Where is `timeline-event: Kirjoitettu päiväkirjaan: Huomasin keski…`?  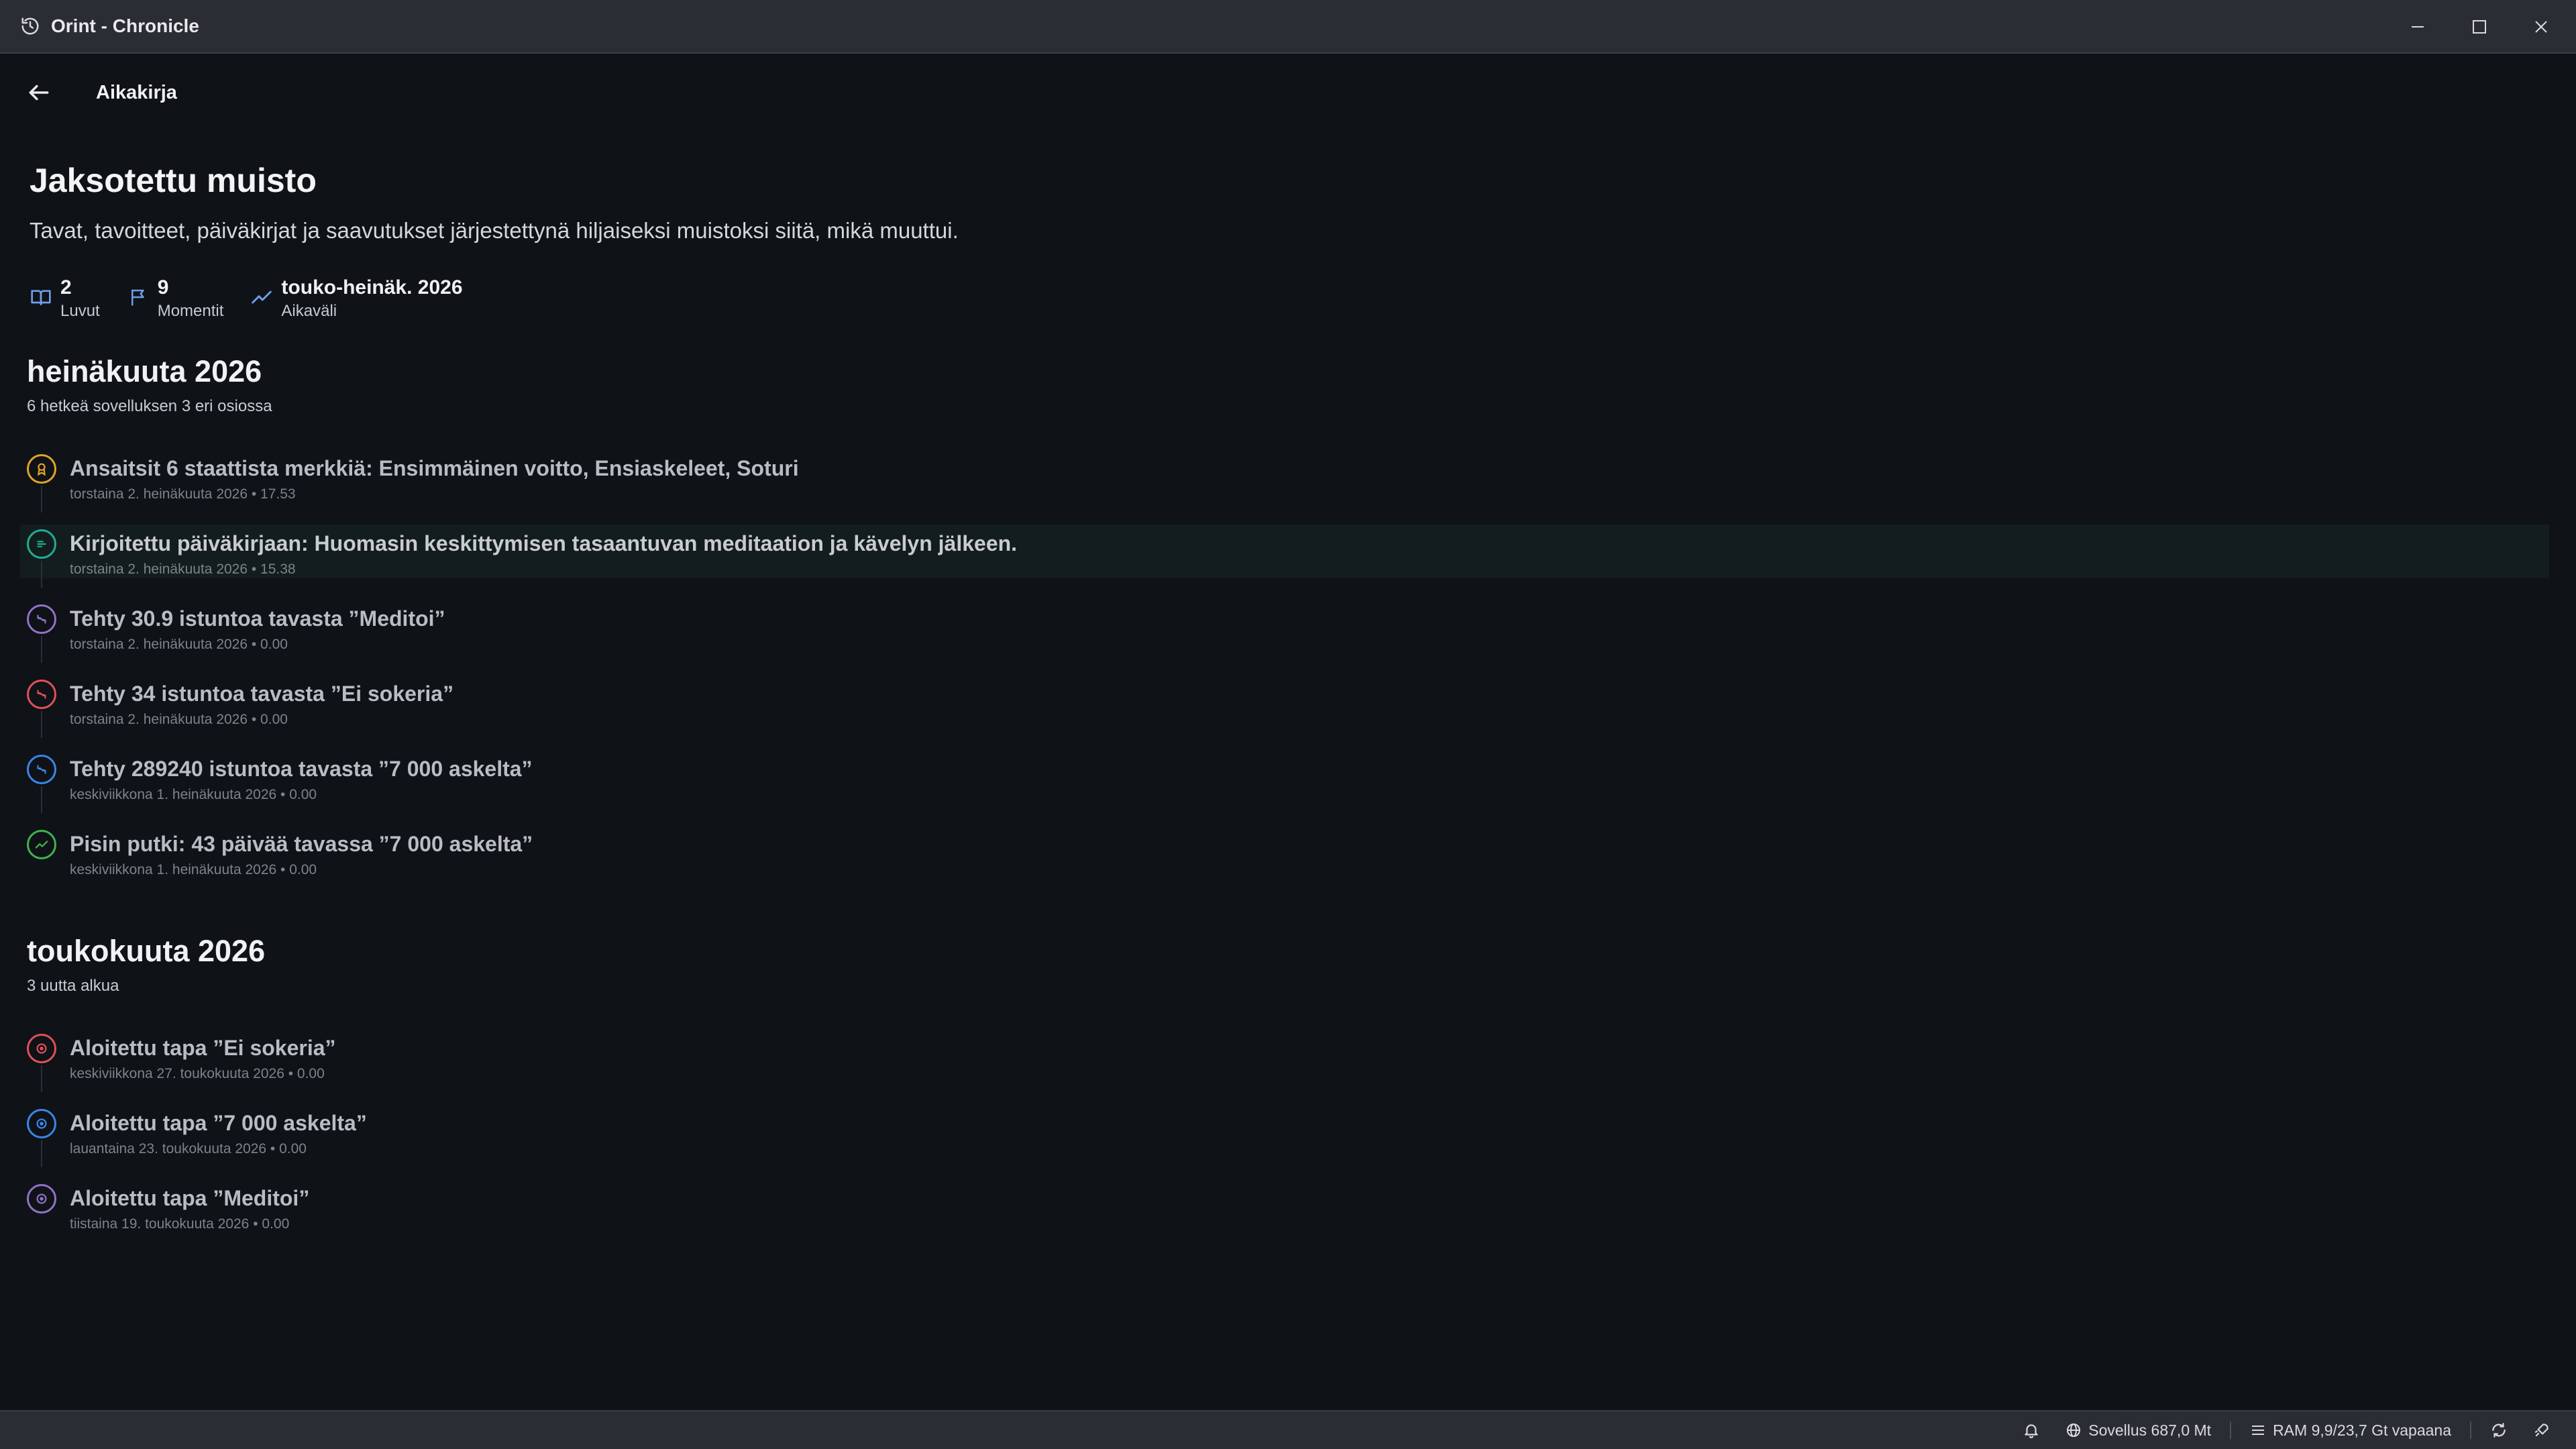
timeline-event: Kirjoitettu päiväkirjaan: Huomasin keski… is located at coordinates (1284, 556).